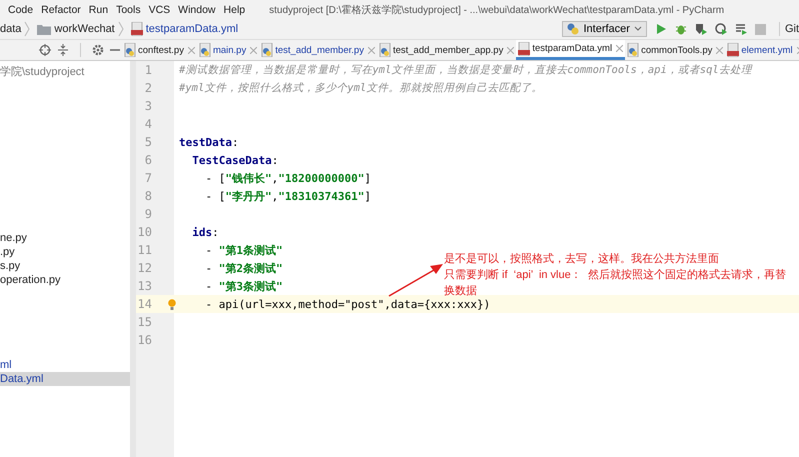 Image resolution: width=799 pixels, height=457 pixels. I want to click on code-line: - "第3条测试", so click(243, 286).